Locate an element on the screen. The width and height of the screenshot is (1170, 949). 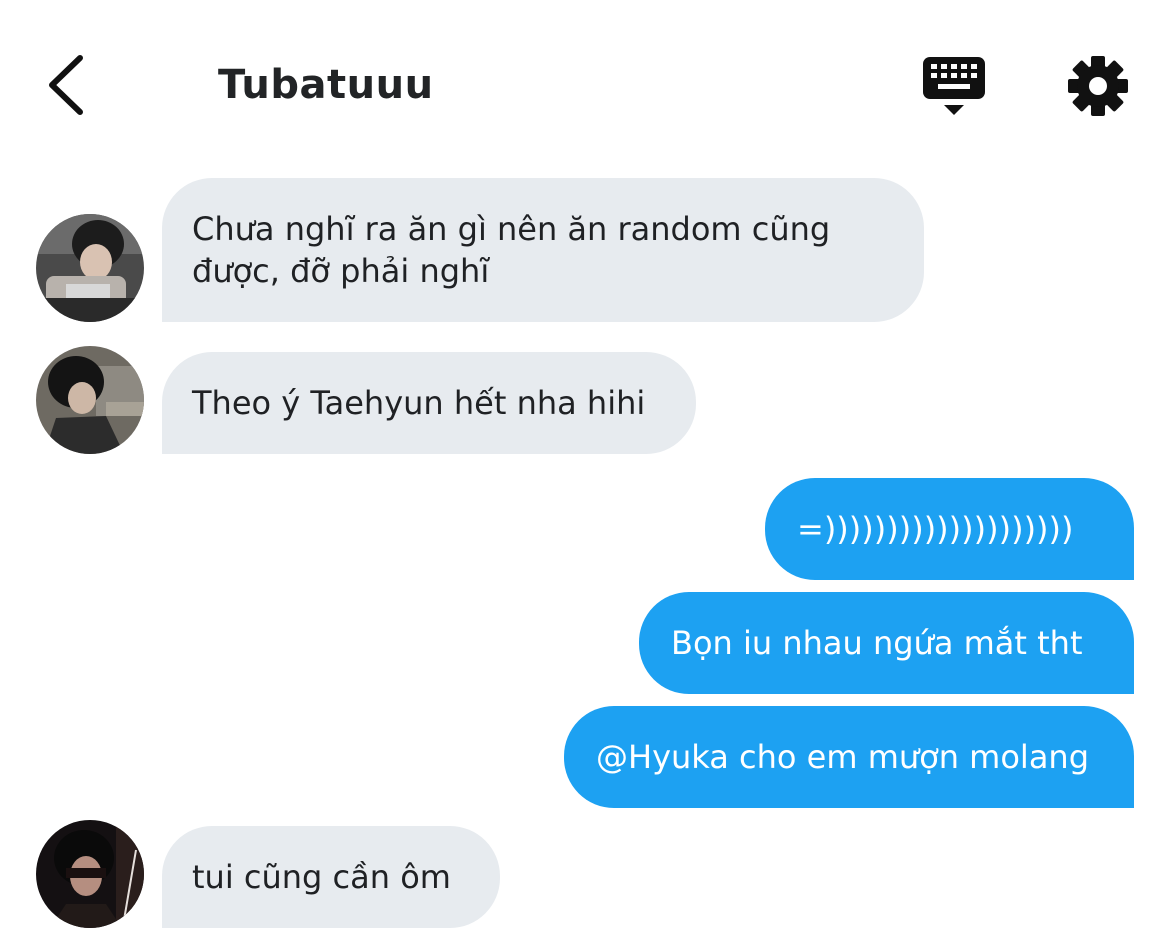
message-bubble-incoming: Theo ý Taehyun hết nha hihi is located at coordinates (429, 403).